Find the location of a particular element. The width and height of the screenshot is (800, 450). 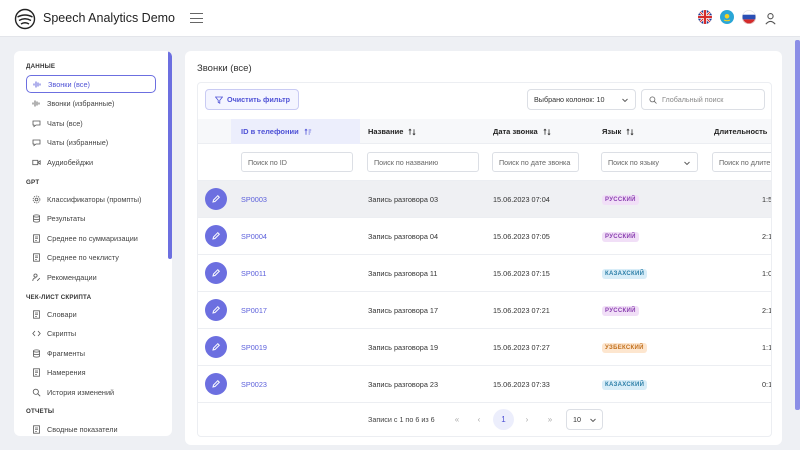

search-icon is located at coordinates (36, 392).